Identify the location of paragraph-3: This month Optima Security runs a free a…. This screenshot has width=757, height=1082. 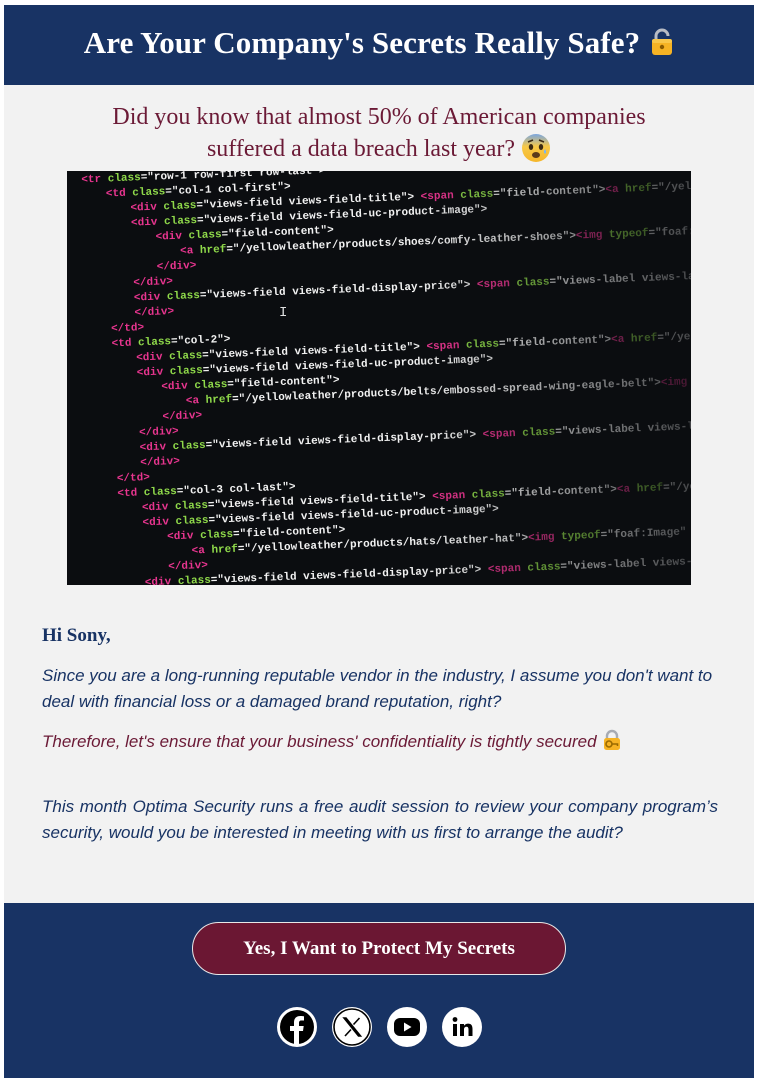
(380, 819).